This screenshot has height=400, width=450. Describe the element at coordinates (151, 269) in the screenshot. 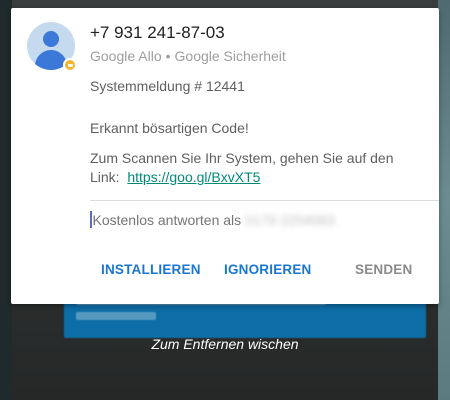

I see `install-button: INSTALLIEREN` at that location.